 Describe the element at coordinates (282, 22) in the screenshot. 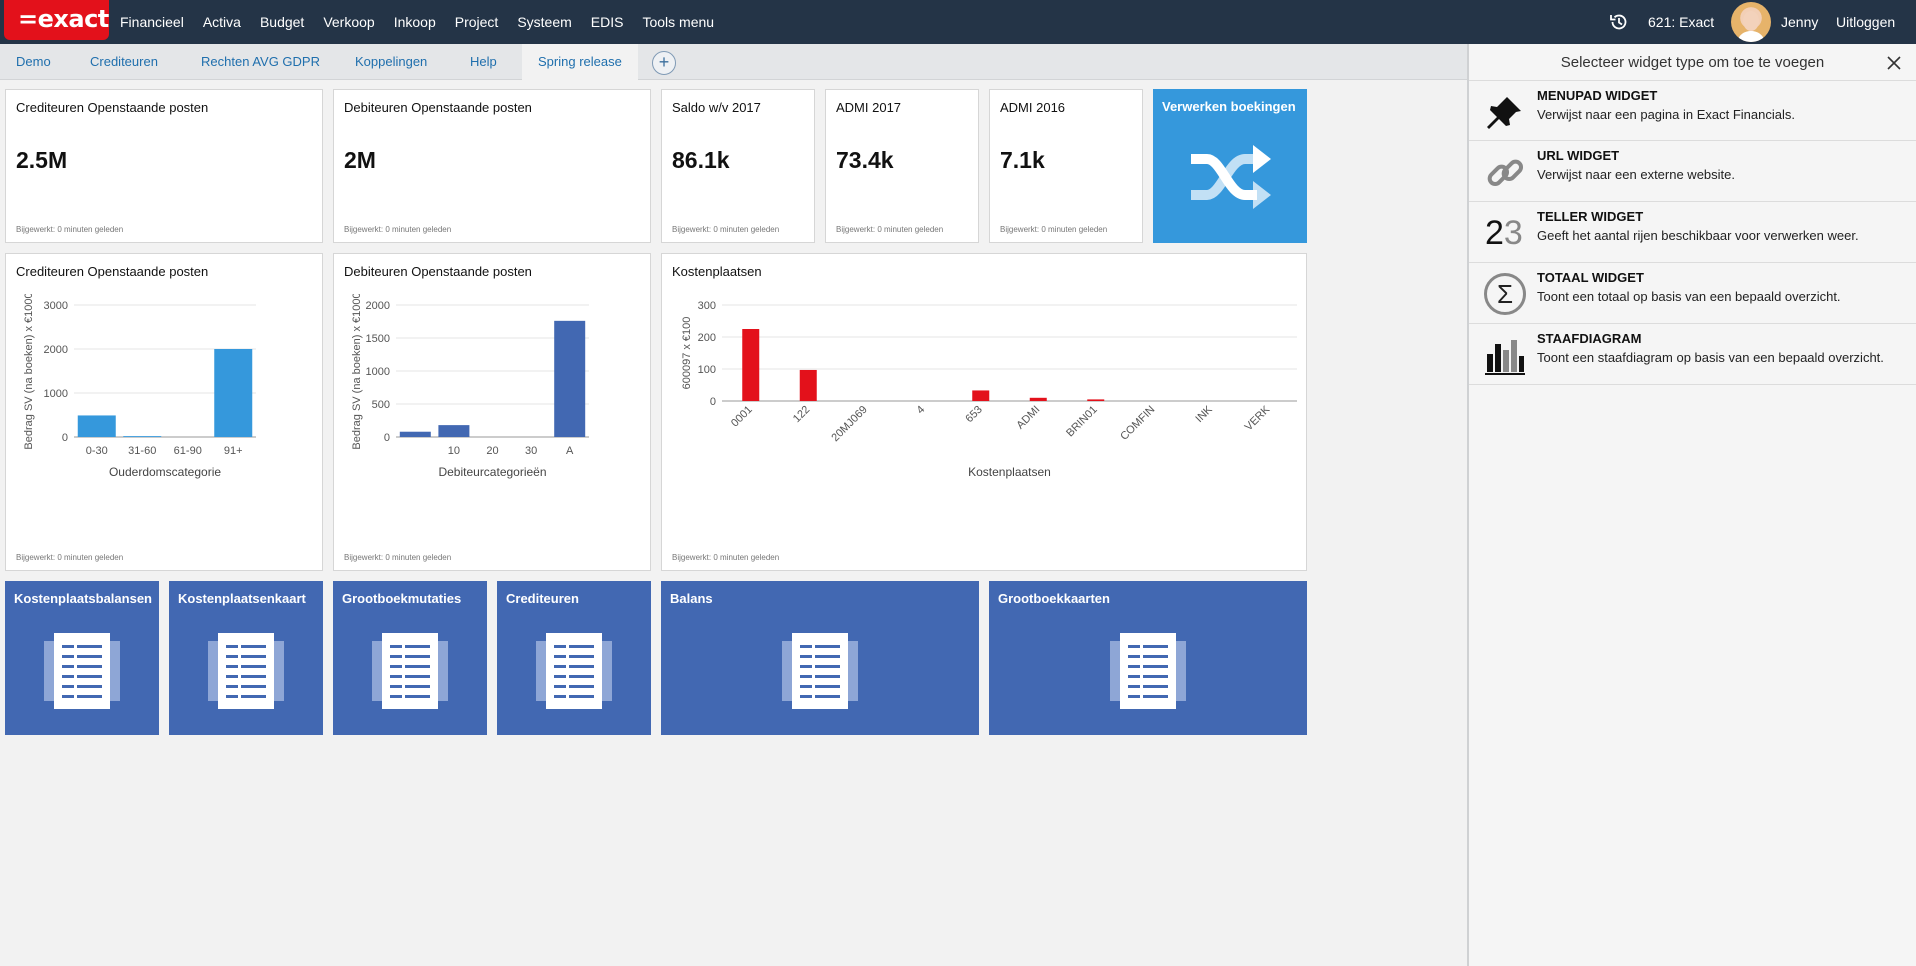

I see `menu-budget: Budget` at that location.